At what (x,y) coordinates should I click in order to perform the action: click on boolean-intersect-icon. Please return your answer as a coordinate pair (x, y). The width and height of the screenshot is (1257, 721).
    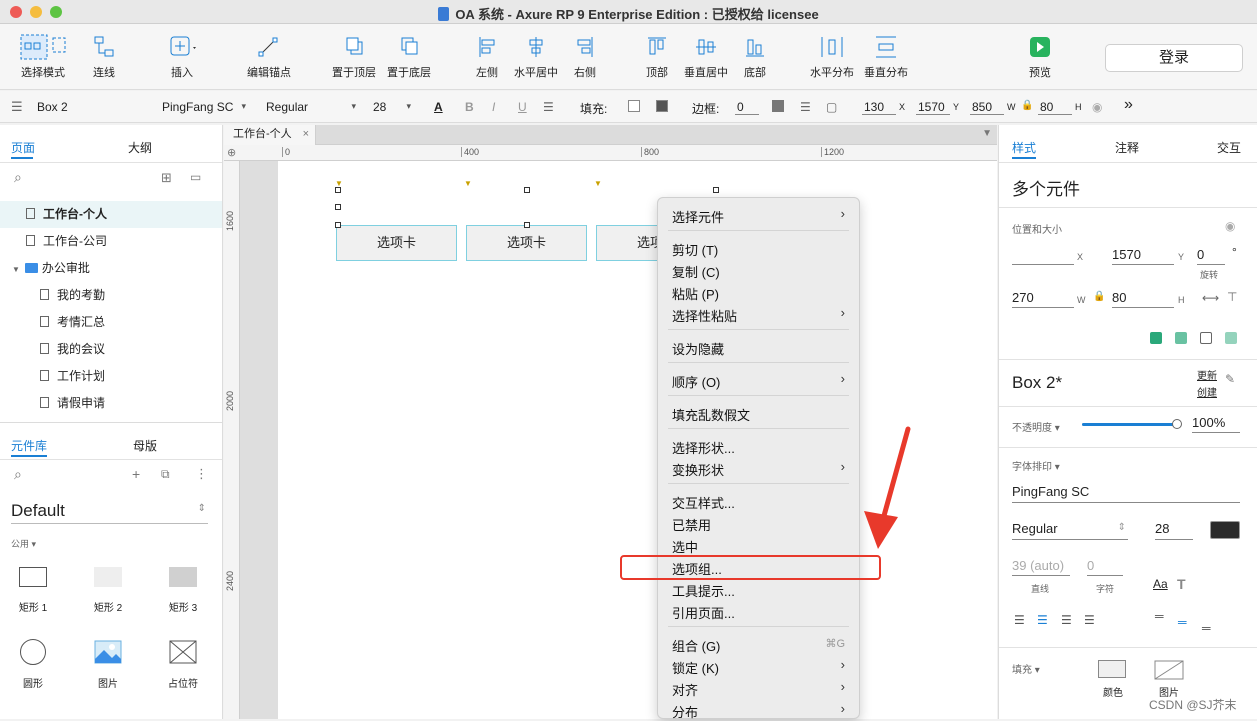
    Looking at the image, I should click on (1206, 338).